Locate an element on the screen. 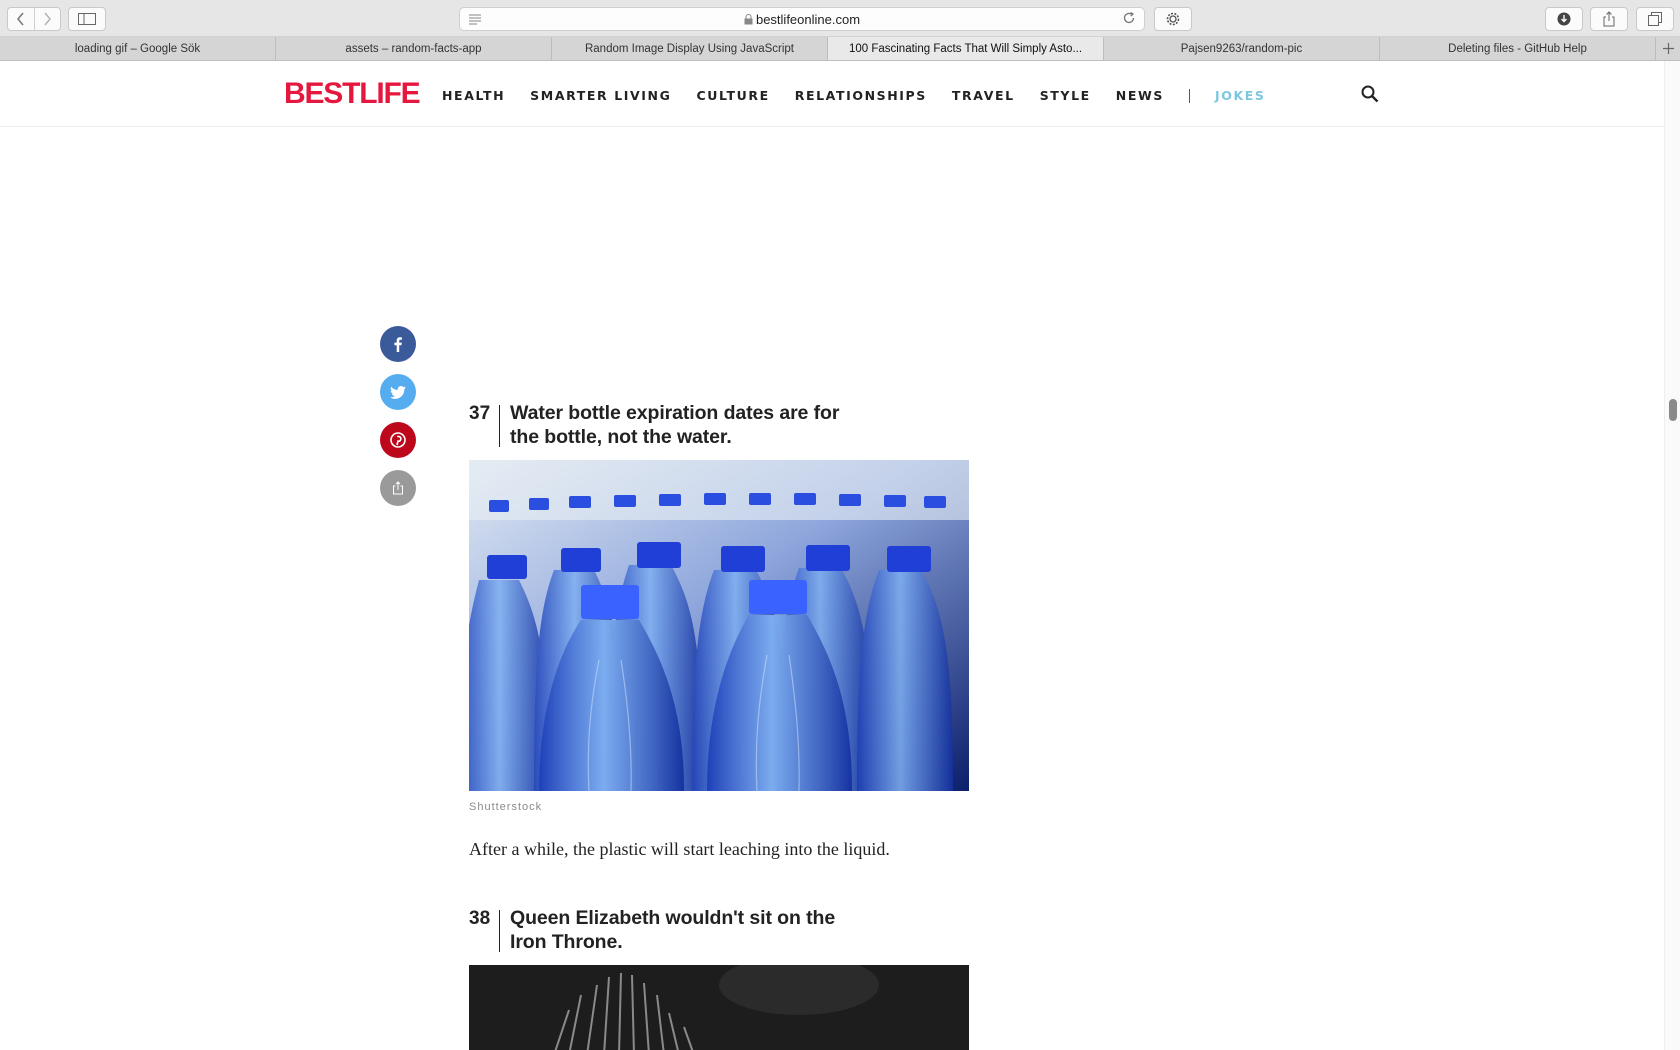 Image resolution: width=1680 pixels, height=1050 pixels. nav-smarter-living: SMARTER LIVING is located at coordinates (600, 95).